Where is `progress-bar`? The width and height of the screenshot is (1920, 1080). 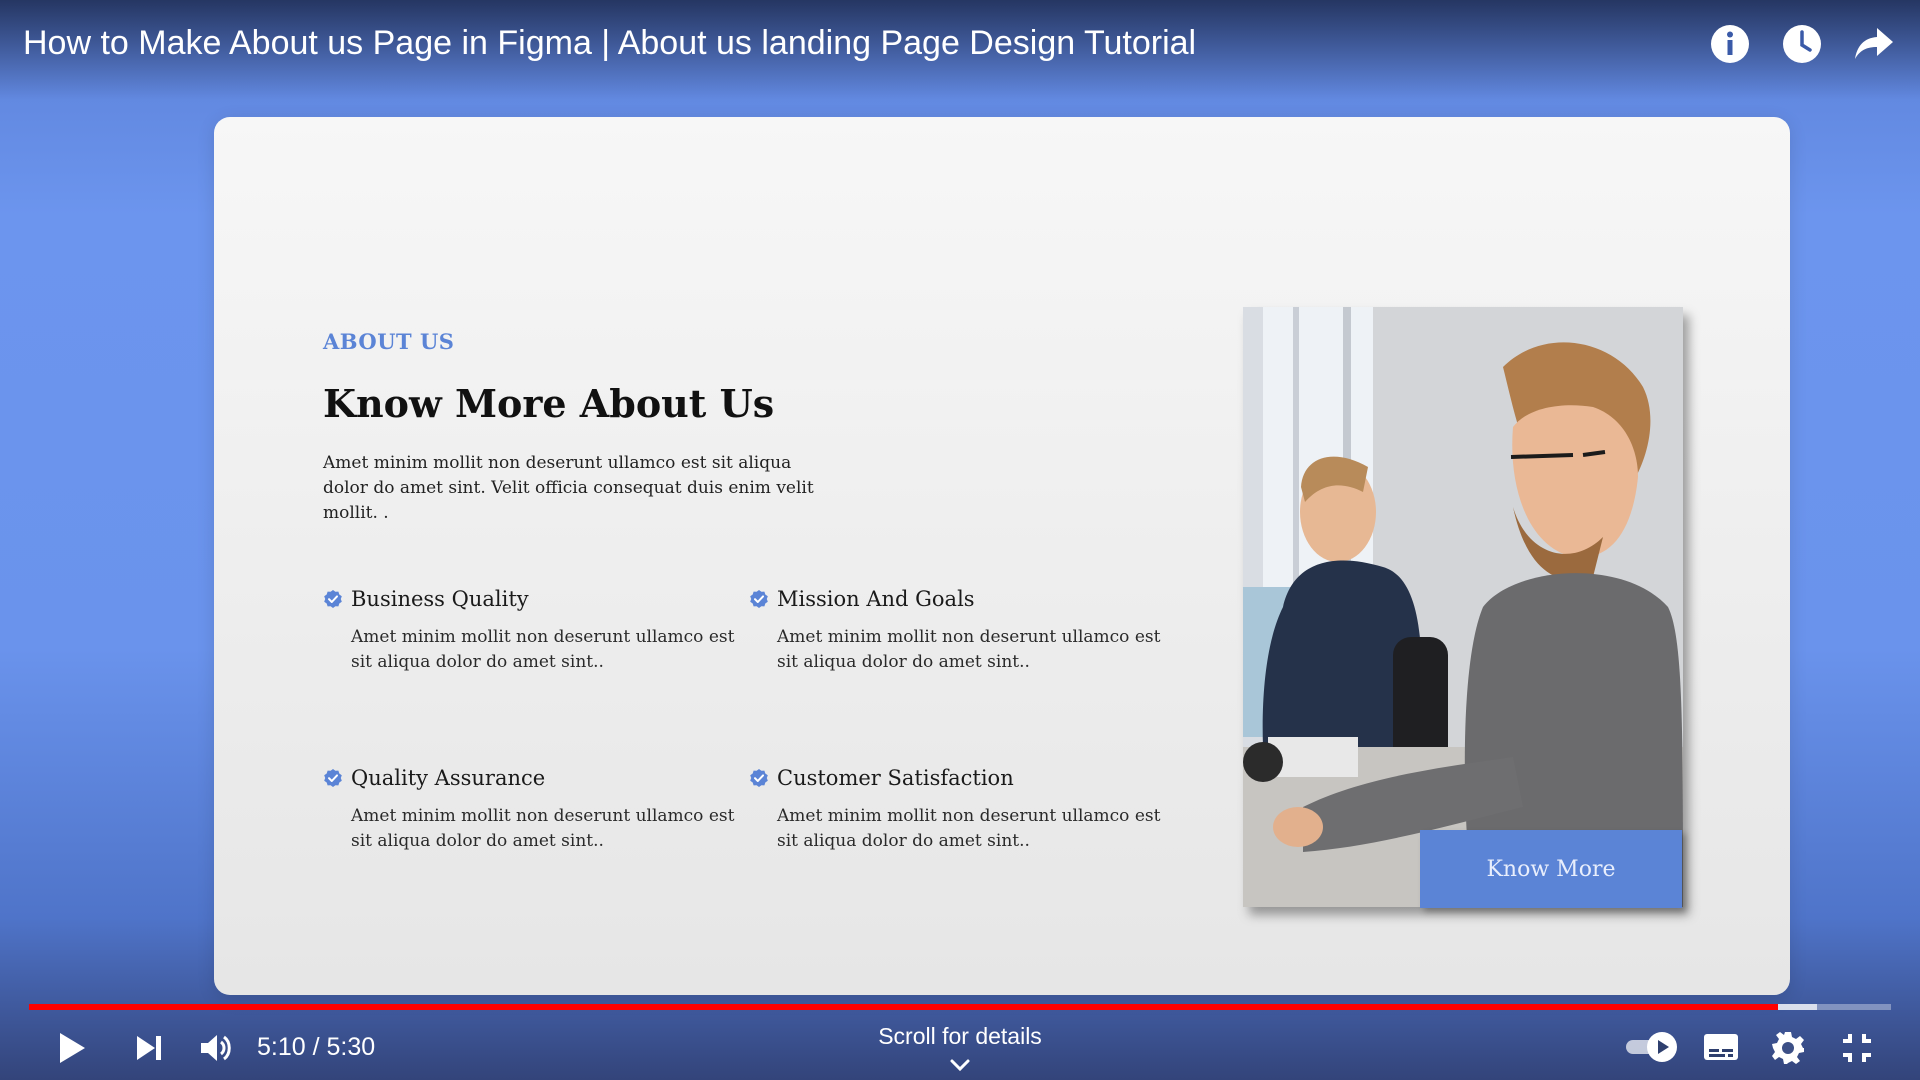
progress-bar is located at coordinates (960, 1007).